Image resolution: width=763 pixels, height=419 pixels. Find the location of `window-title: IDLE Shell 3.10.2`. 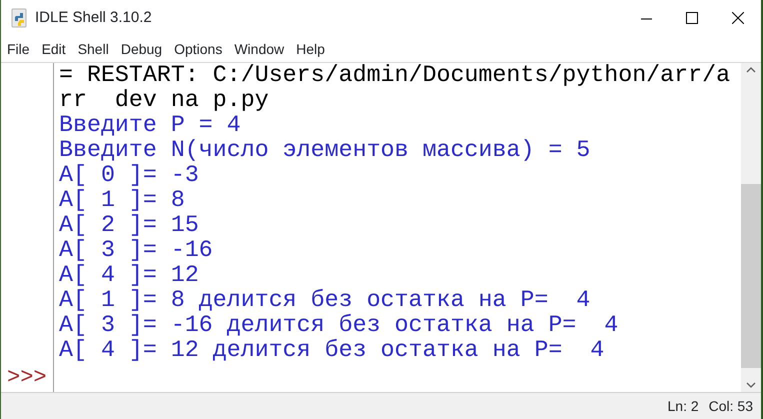

window-title: IDLE Shell 3.10.2 is located at coordinates (93, 18).